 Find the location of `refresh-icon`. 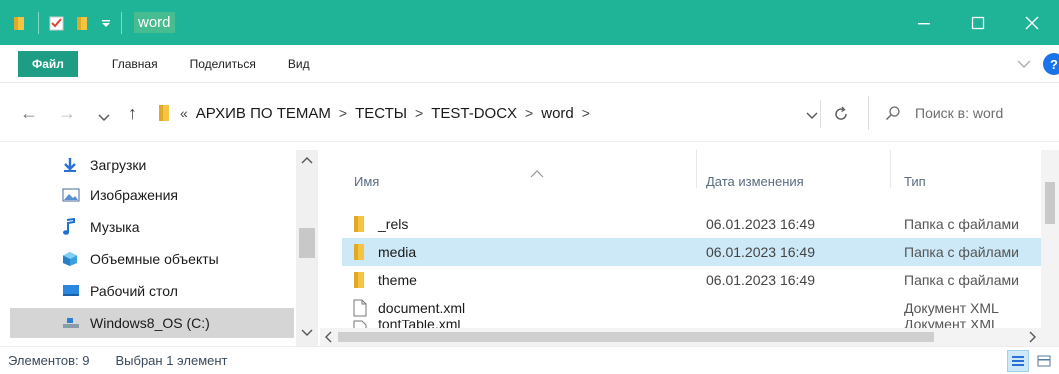

refresh-icon is located at coordinates (840, 113).